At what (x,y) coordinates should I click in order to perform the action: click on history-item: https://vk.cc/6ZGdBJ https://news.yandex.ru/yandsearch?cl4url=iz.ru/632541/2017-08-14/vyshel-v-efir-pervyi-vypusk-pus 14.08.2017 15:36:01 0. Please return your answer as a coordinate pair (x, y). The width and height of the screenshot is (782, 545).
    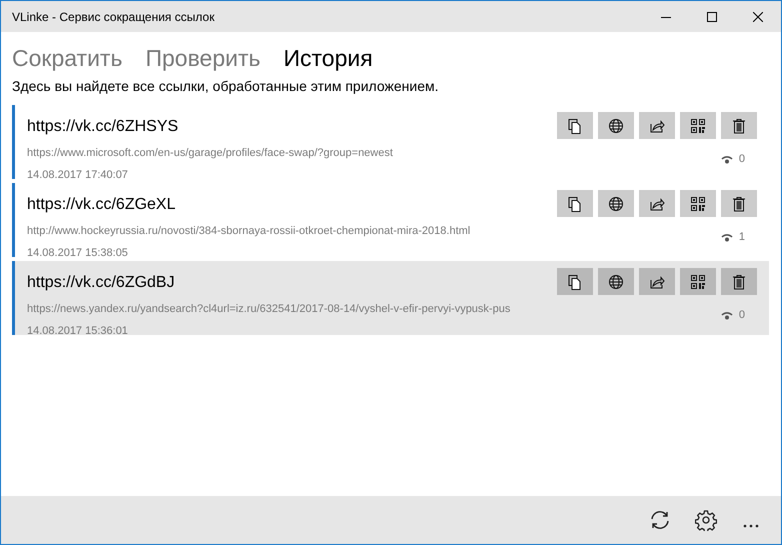
    Looking at the image, I should click on (390, 298).